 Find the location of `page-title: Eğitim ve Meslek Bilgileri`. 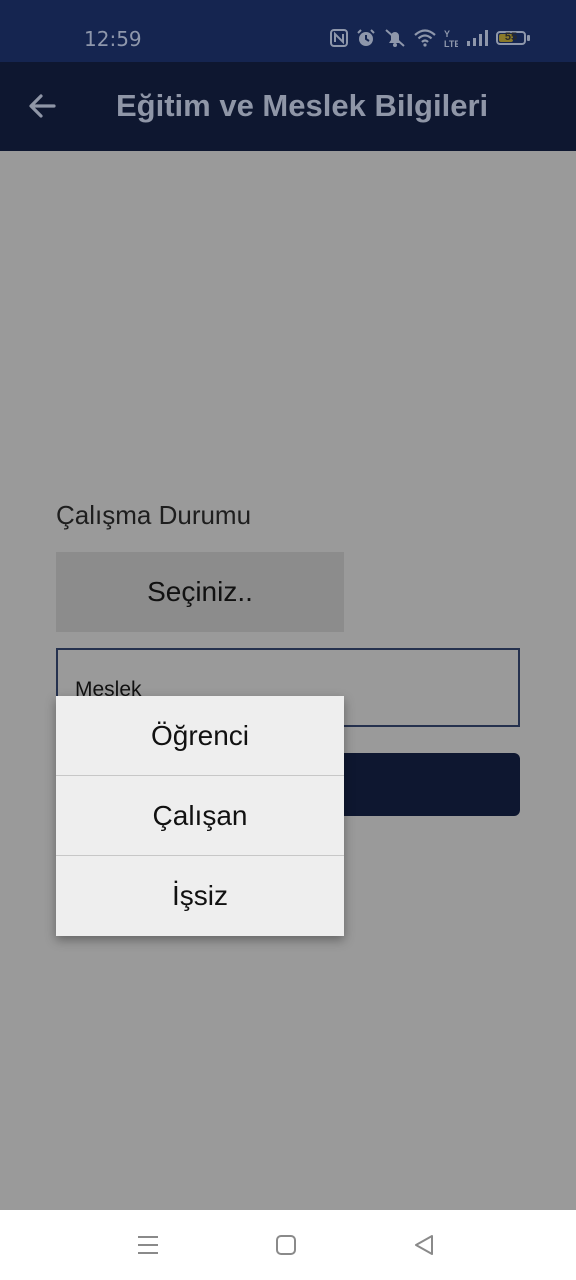

page-title: Eğitim ve Meslek Bilgileri is located at coordinates (302, 105).